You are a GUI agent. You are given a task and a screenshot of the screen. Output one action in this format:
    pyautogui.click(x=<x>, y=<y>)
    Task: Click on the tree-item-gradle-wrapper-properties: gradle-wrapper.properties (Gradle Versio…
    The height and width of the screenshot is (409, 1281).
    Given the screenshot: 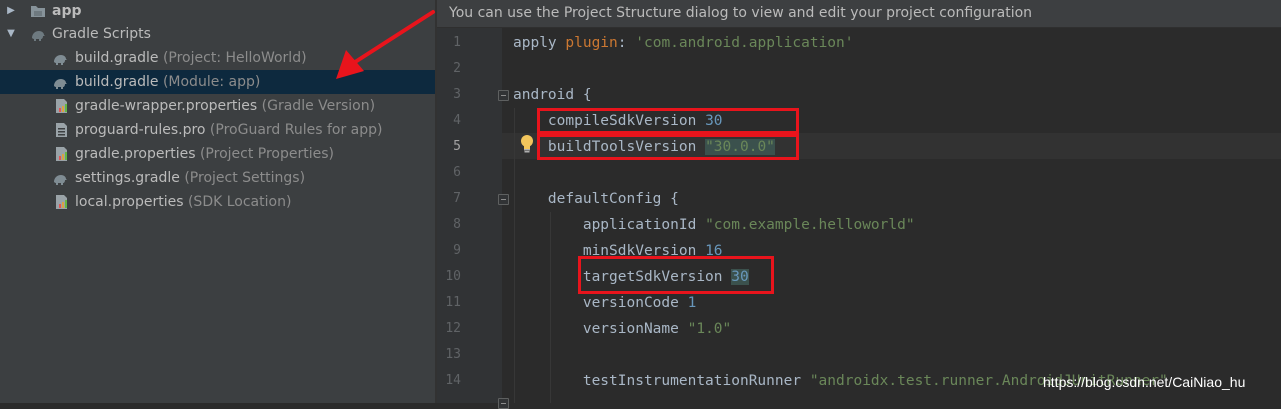 What is the action you would take?
    pyautogui.click(x=217, y=106)
    